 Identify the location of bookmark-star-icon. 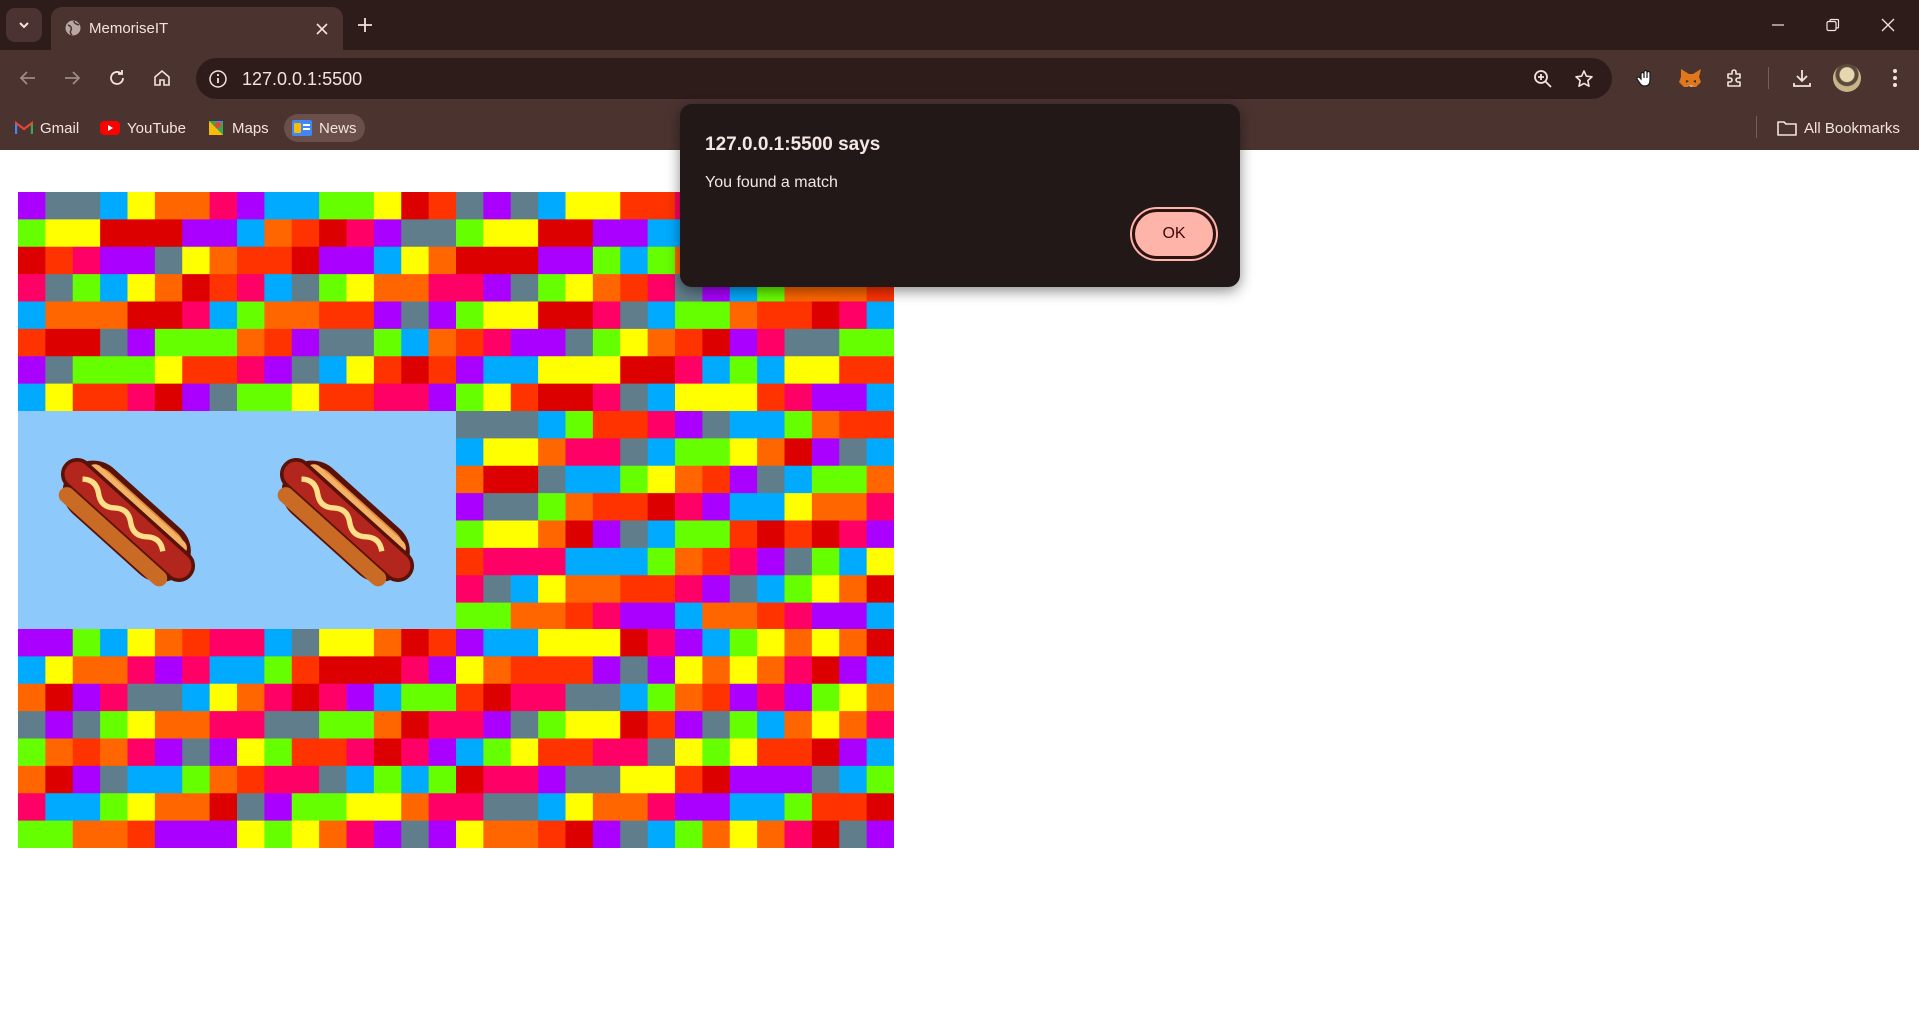
(1584, 79).